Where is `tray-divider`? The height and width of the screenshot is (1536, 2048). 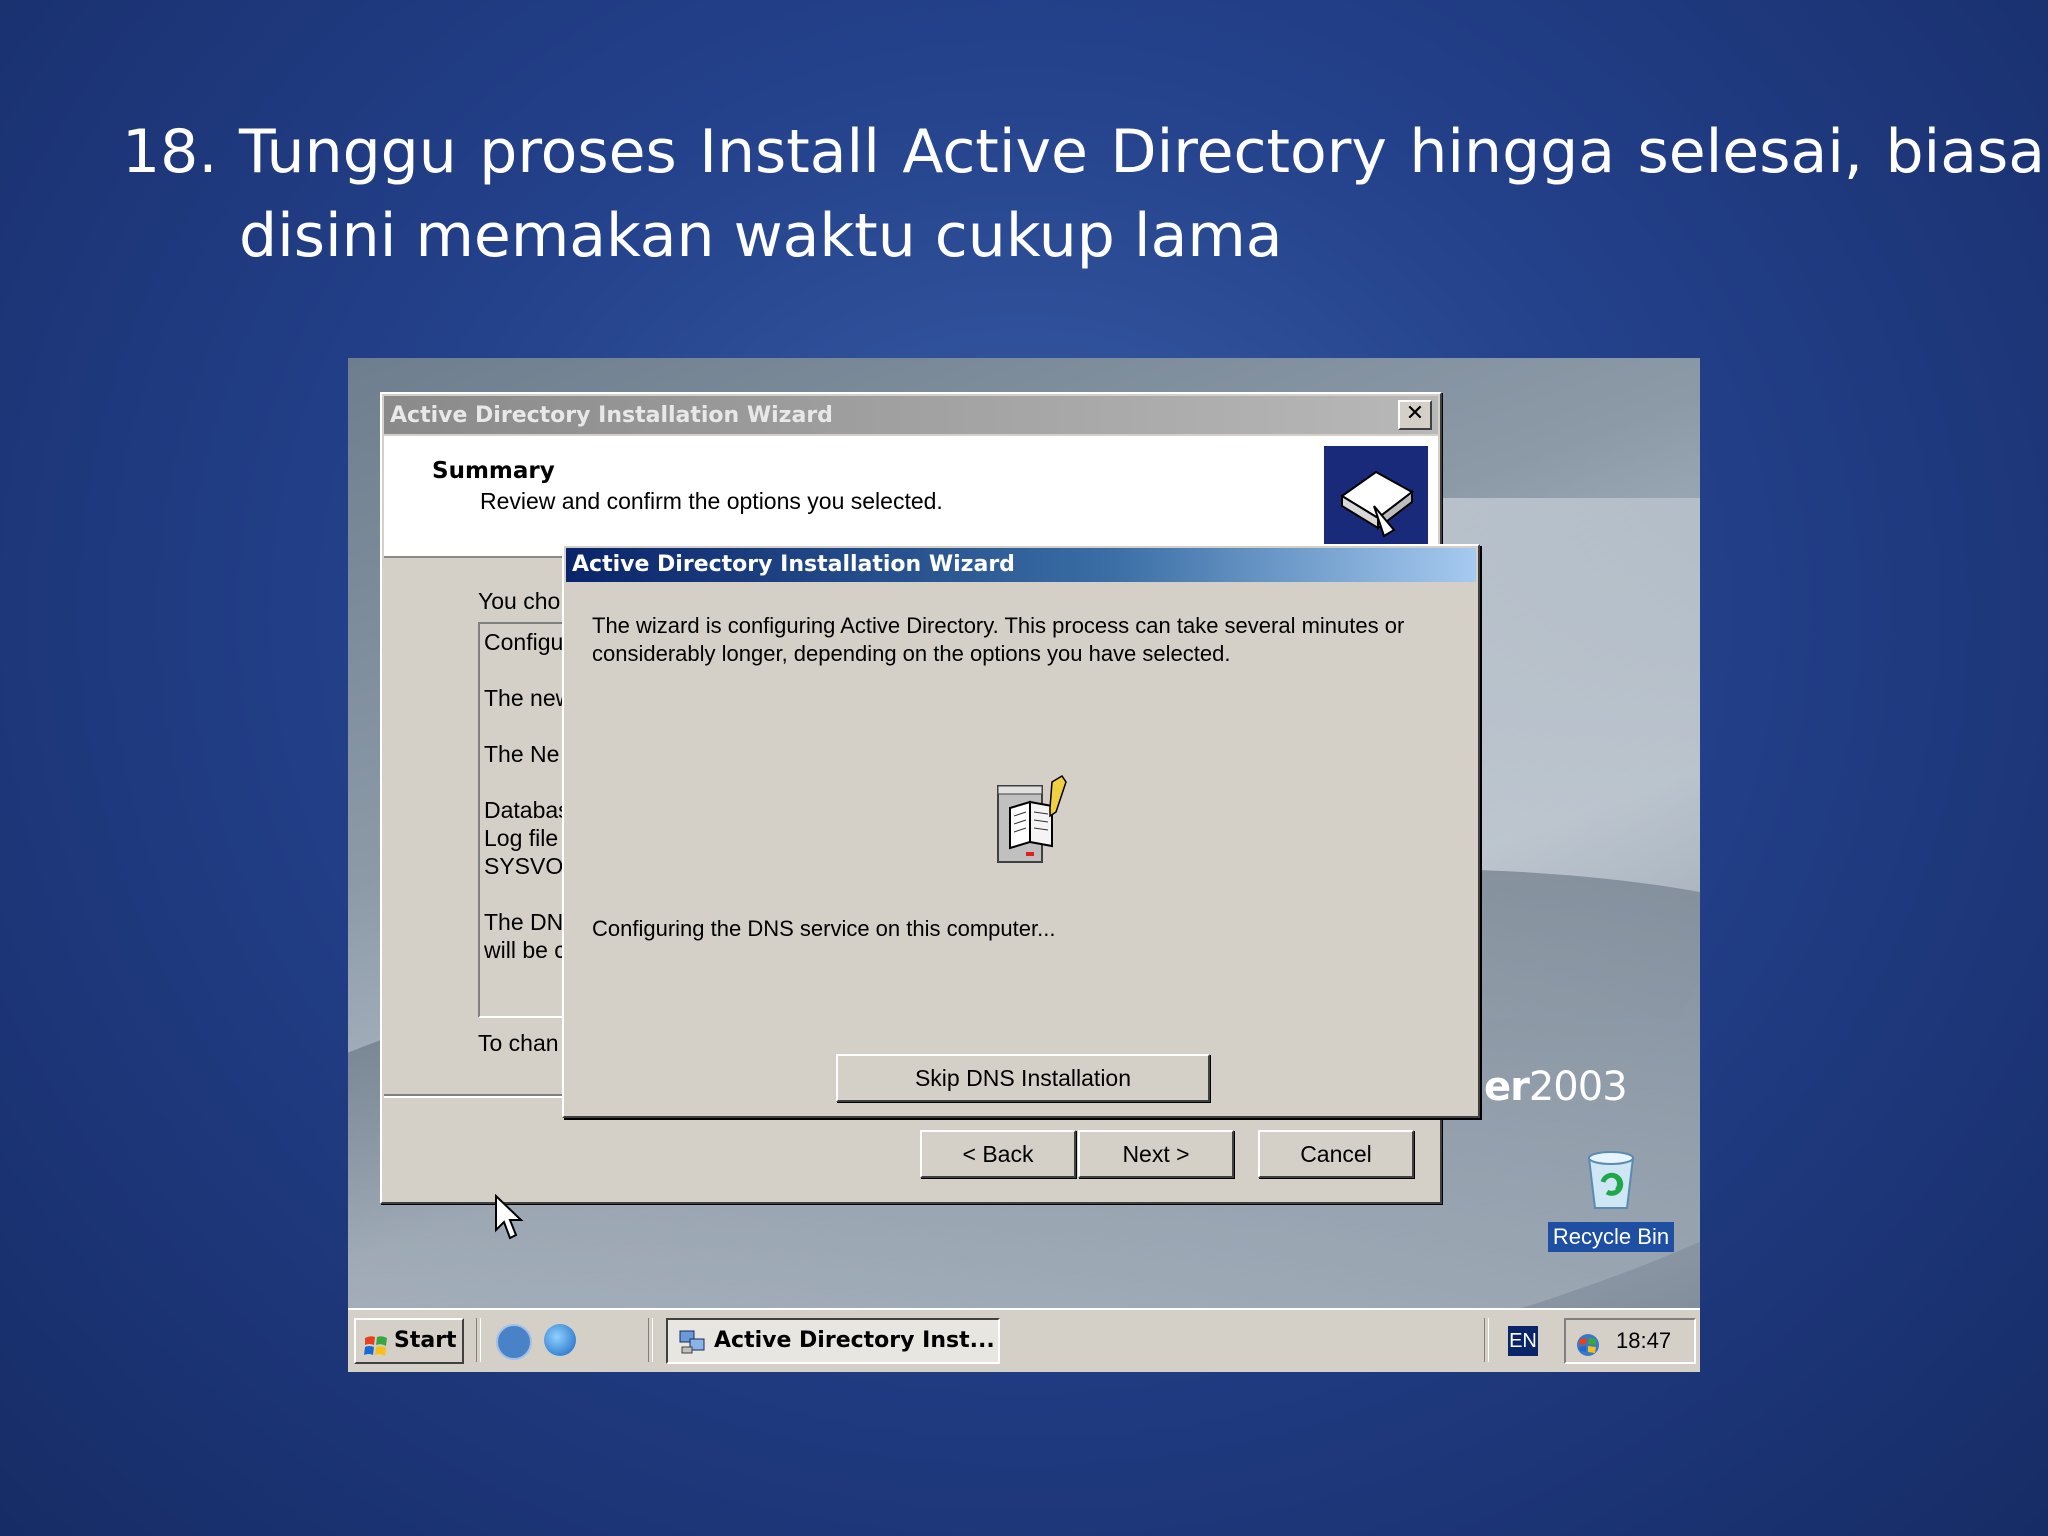 tray-divider is located at coordinates (1486, 1340).